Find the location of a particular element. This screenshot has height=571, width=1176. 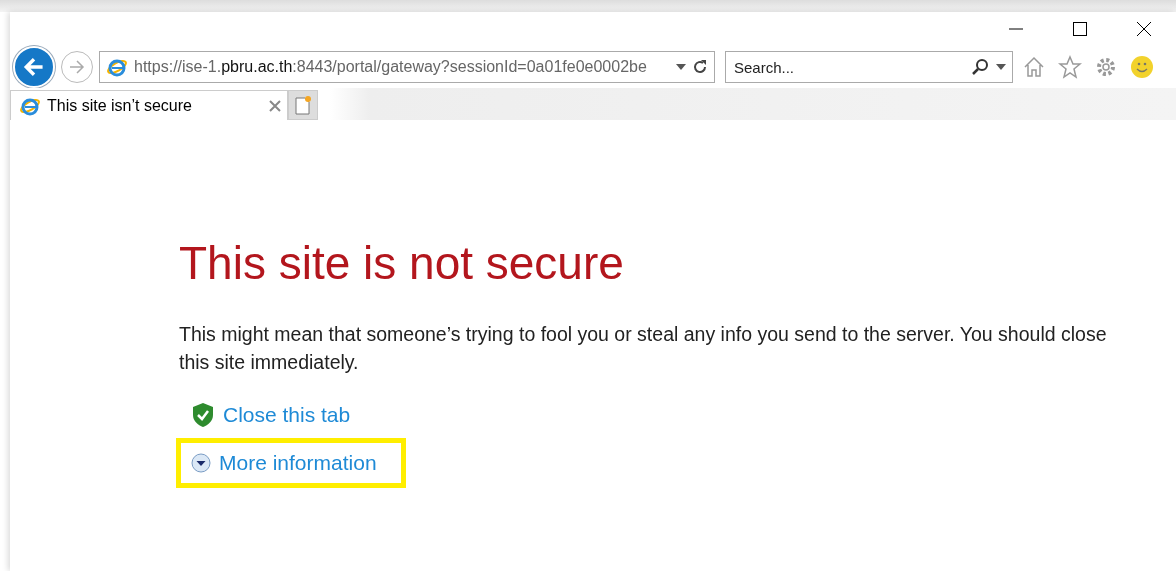

expand-icon is located at coordinates (201, 463).